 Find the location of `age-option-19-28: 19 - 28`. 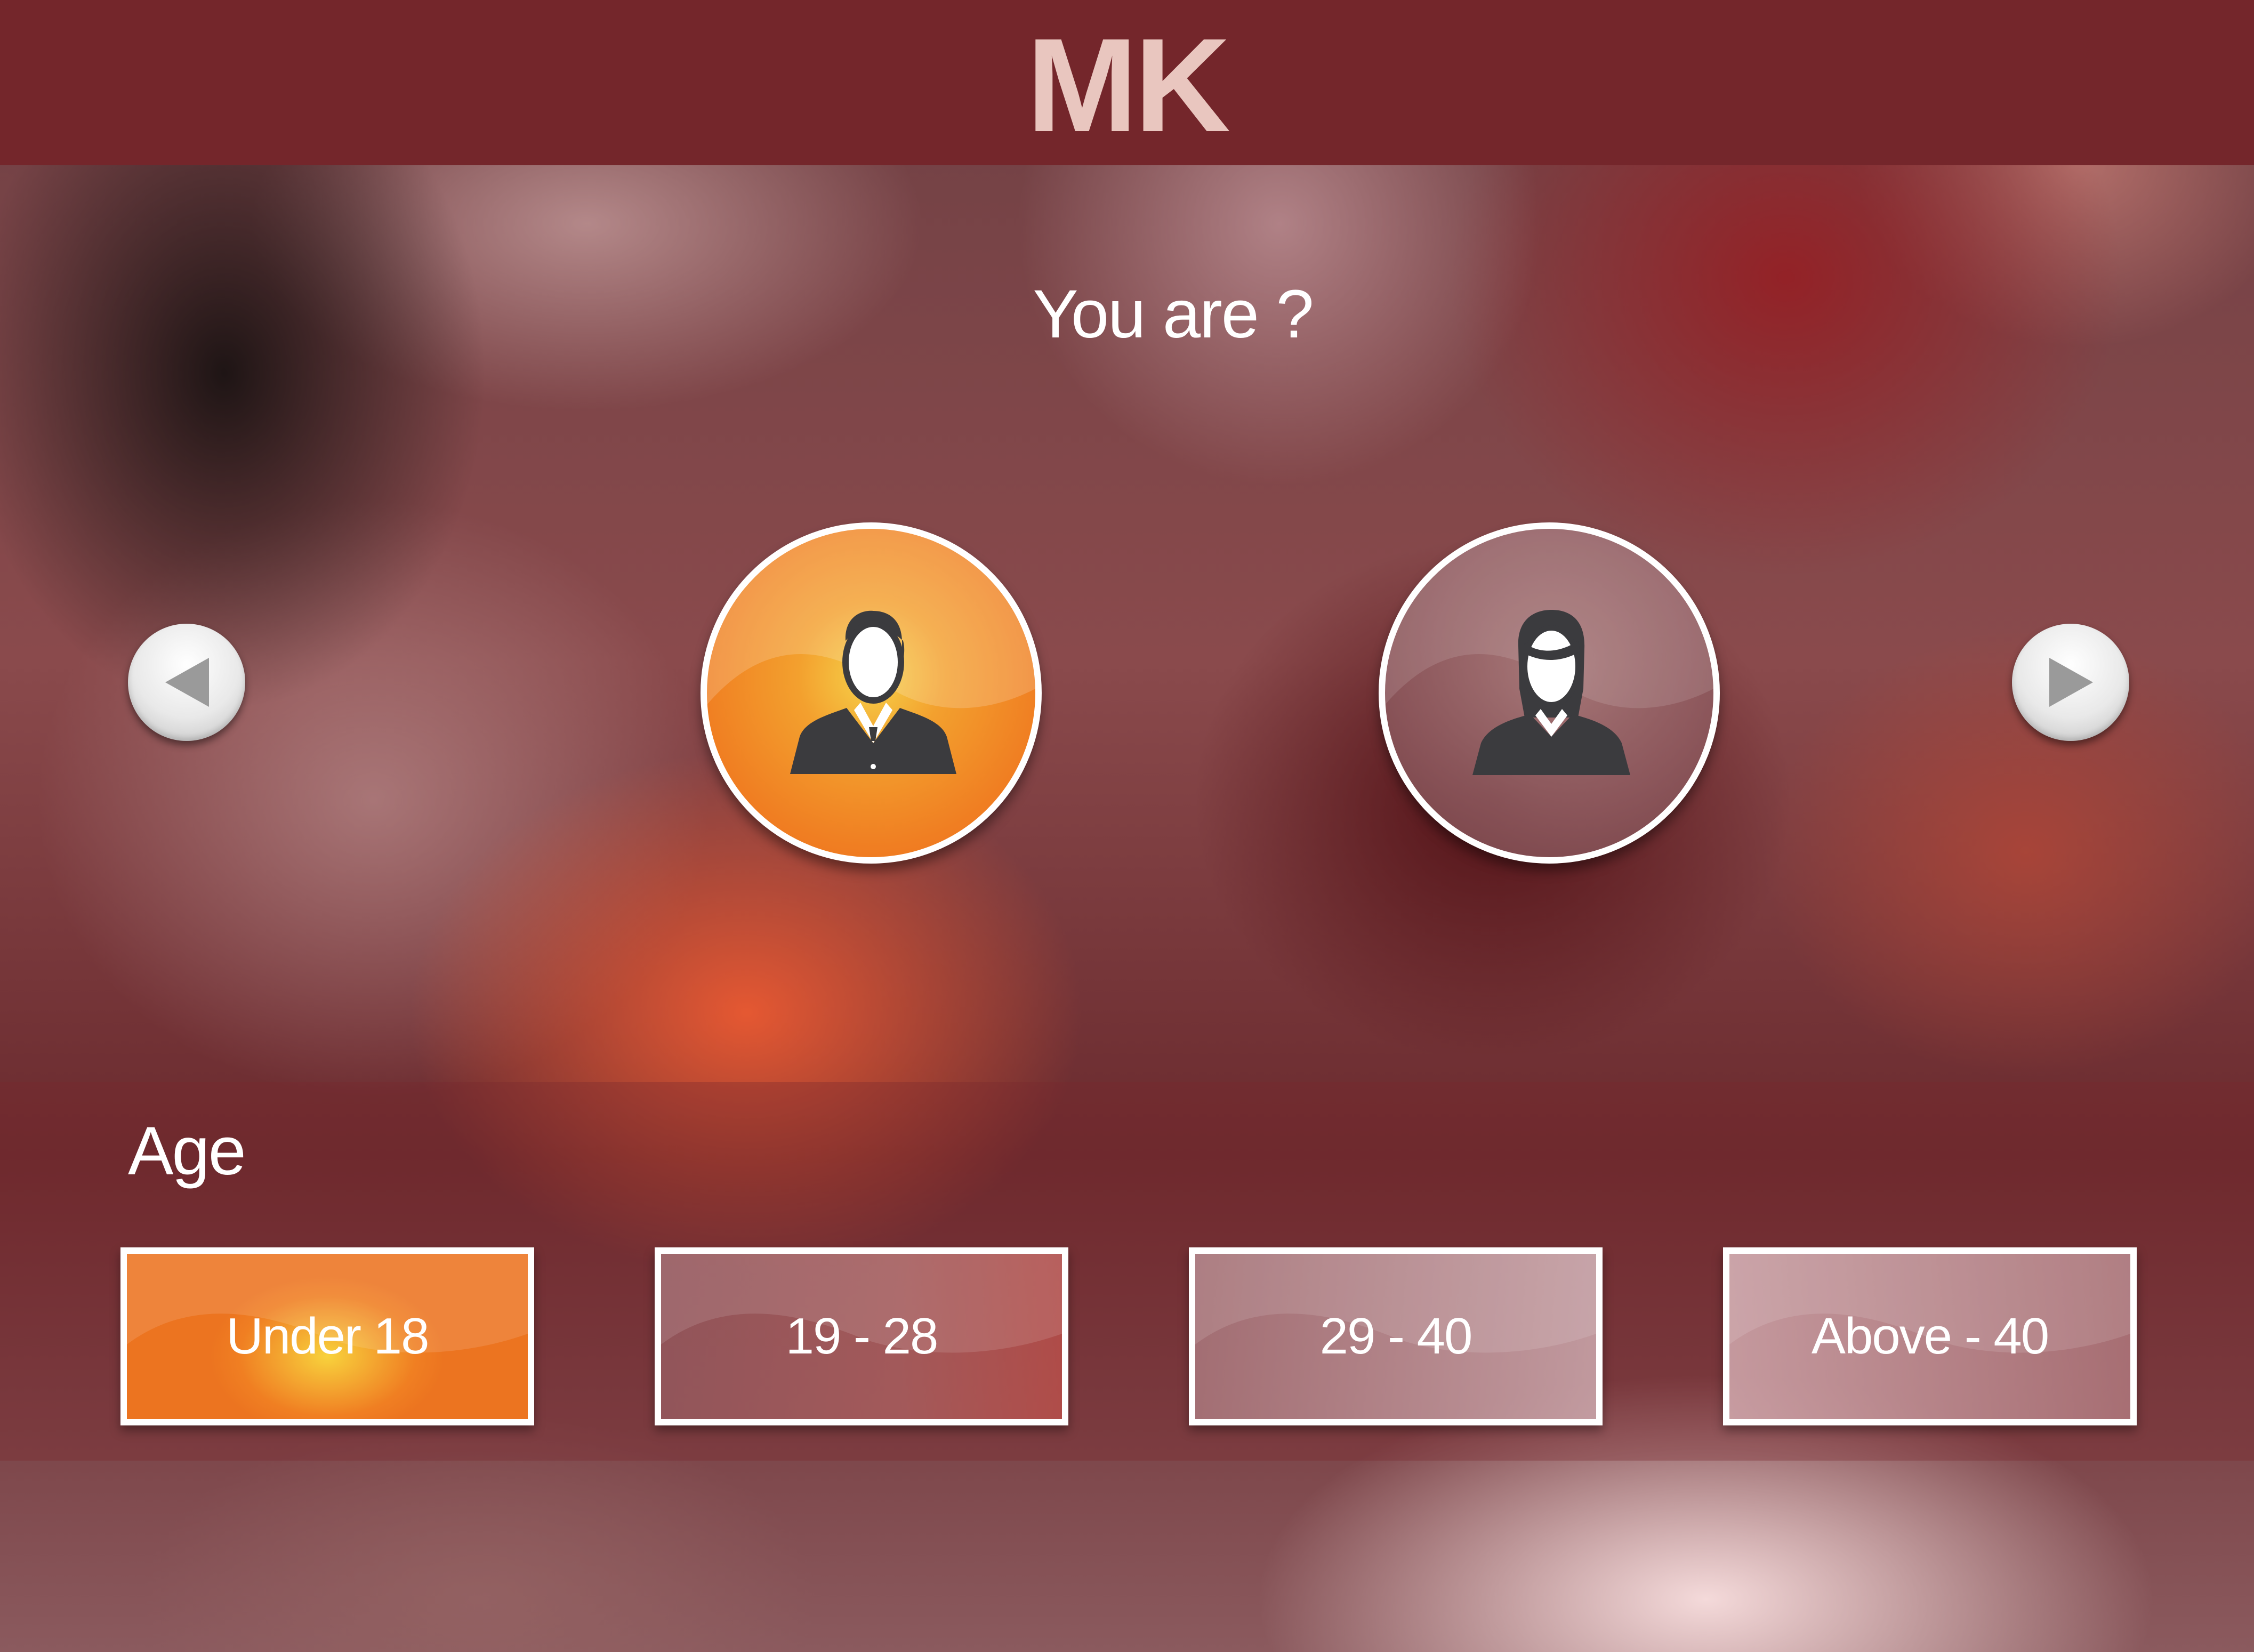

age-option-19-28: 19 - 28 is located at coordinates (861, 1336).